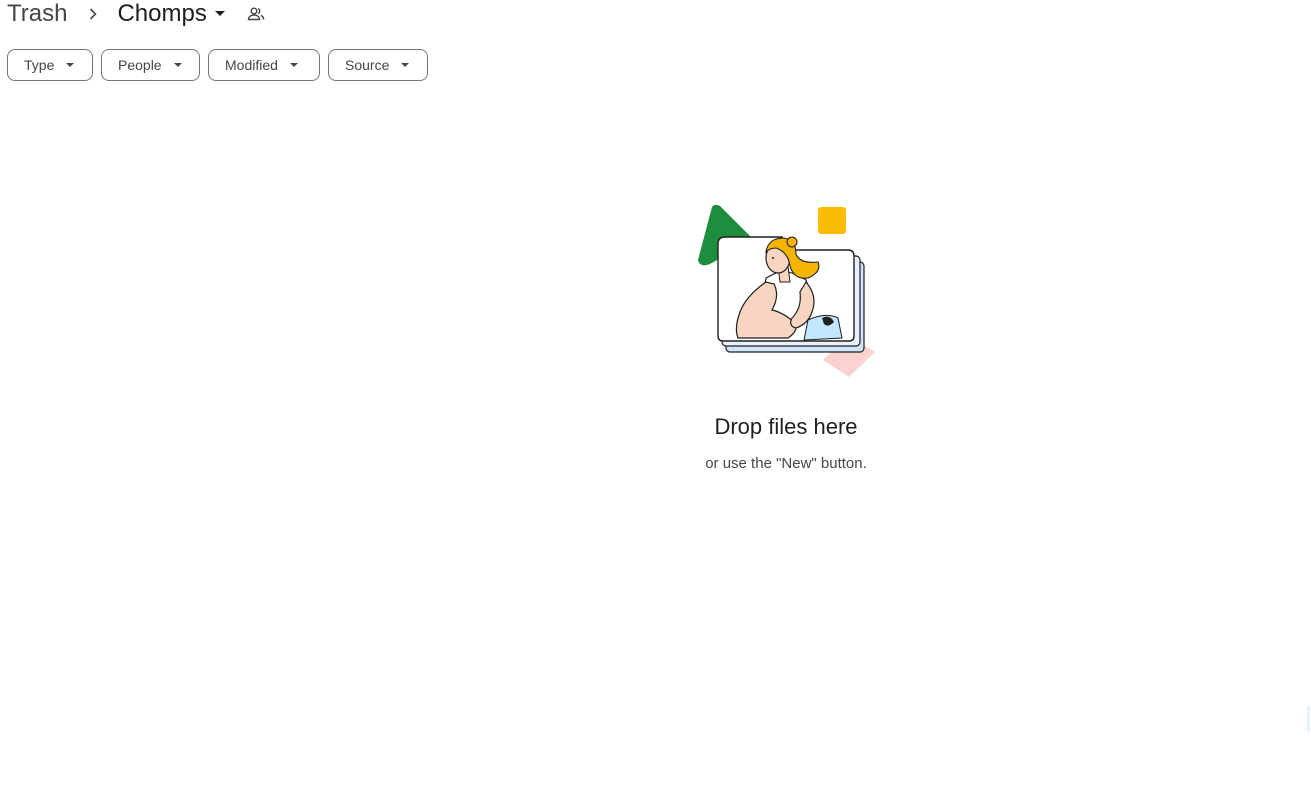 Image resolution: width=1311 pixels, height=790 pixels. I want to click on breadcrumb: Trash Chomps, so click(136, 14).